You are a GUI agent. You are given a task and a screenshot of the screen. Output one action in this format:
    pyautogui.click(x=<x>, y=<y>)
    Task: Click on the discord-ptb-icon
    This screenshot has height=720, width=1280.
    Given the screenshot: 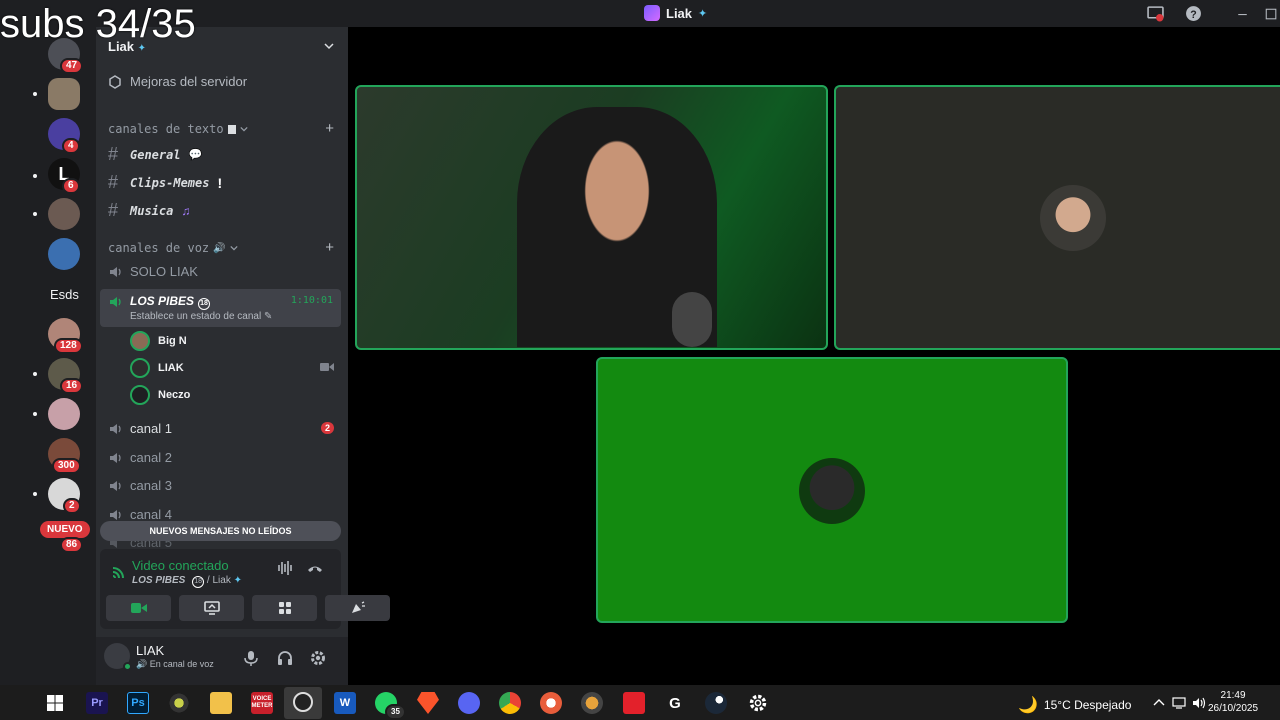 What is the action you would take?
    pyautogui.click(x=469, y=703)
    